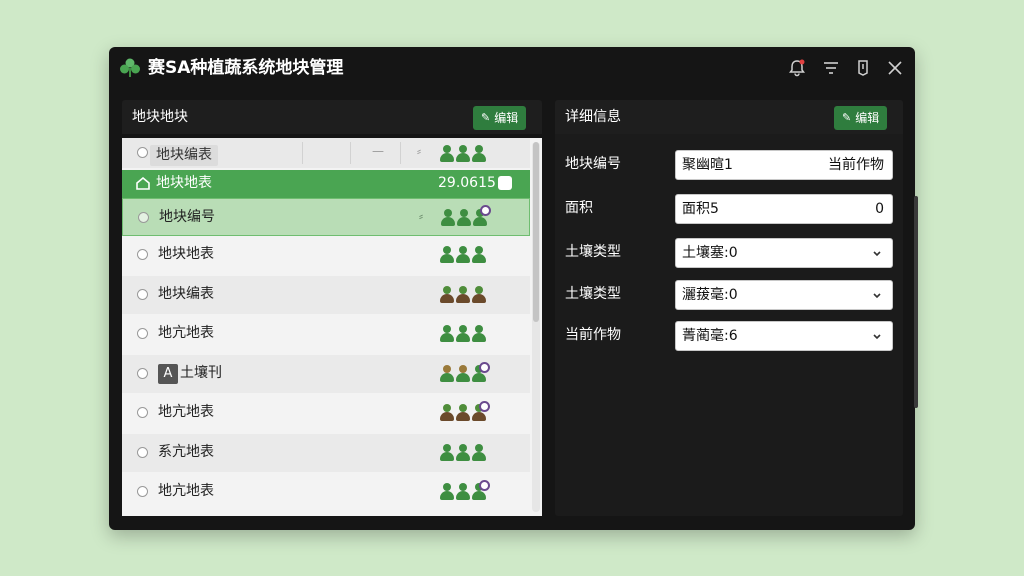 The height and width of the screenshot is (576, 1024). I want to click on detail-edit-button: ✎ 编辑, so click(861, 118).